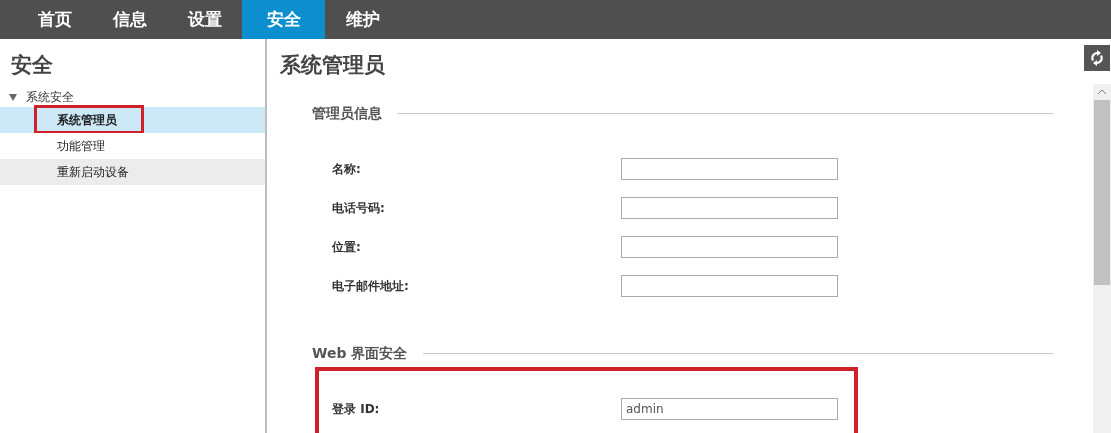  What do you see at coordinates (132, 120) in the screenshot?
I see `tree-item: 系统管理员` at bounding box center [132, 120].